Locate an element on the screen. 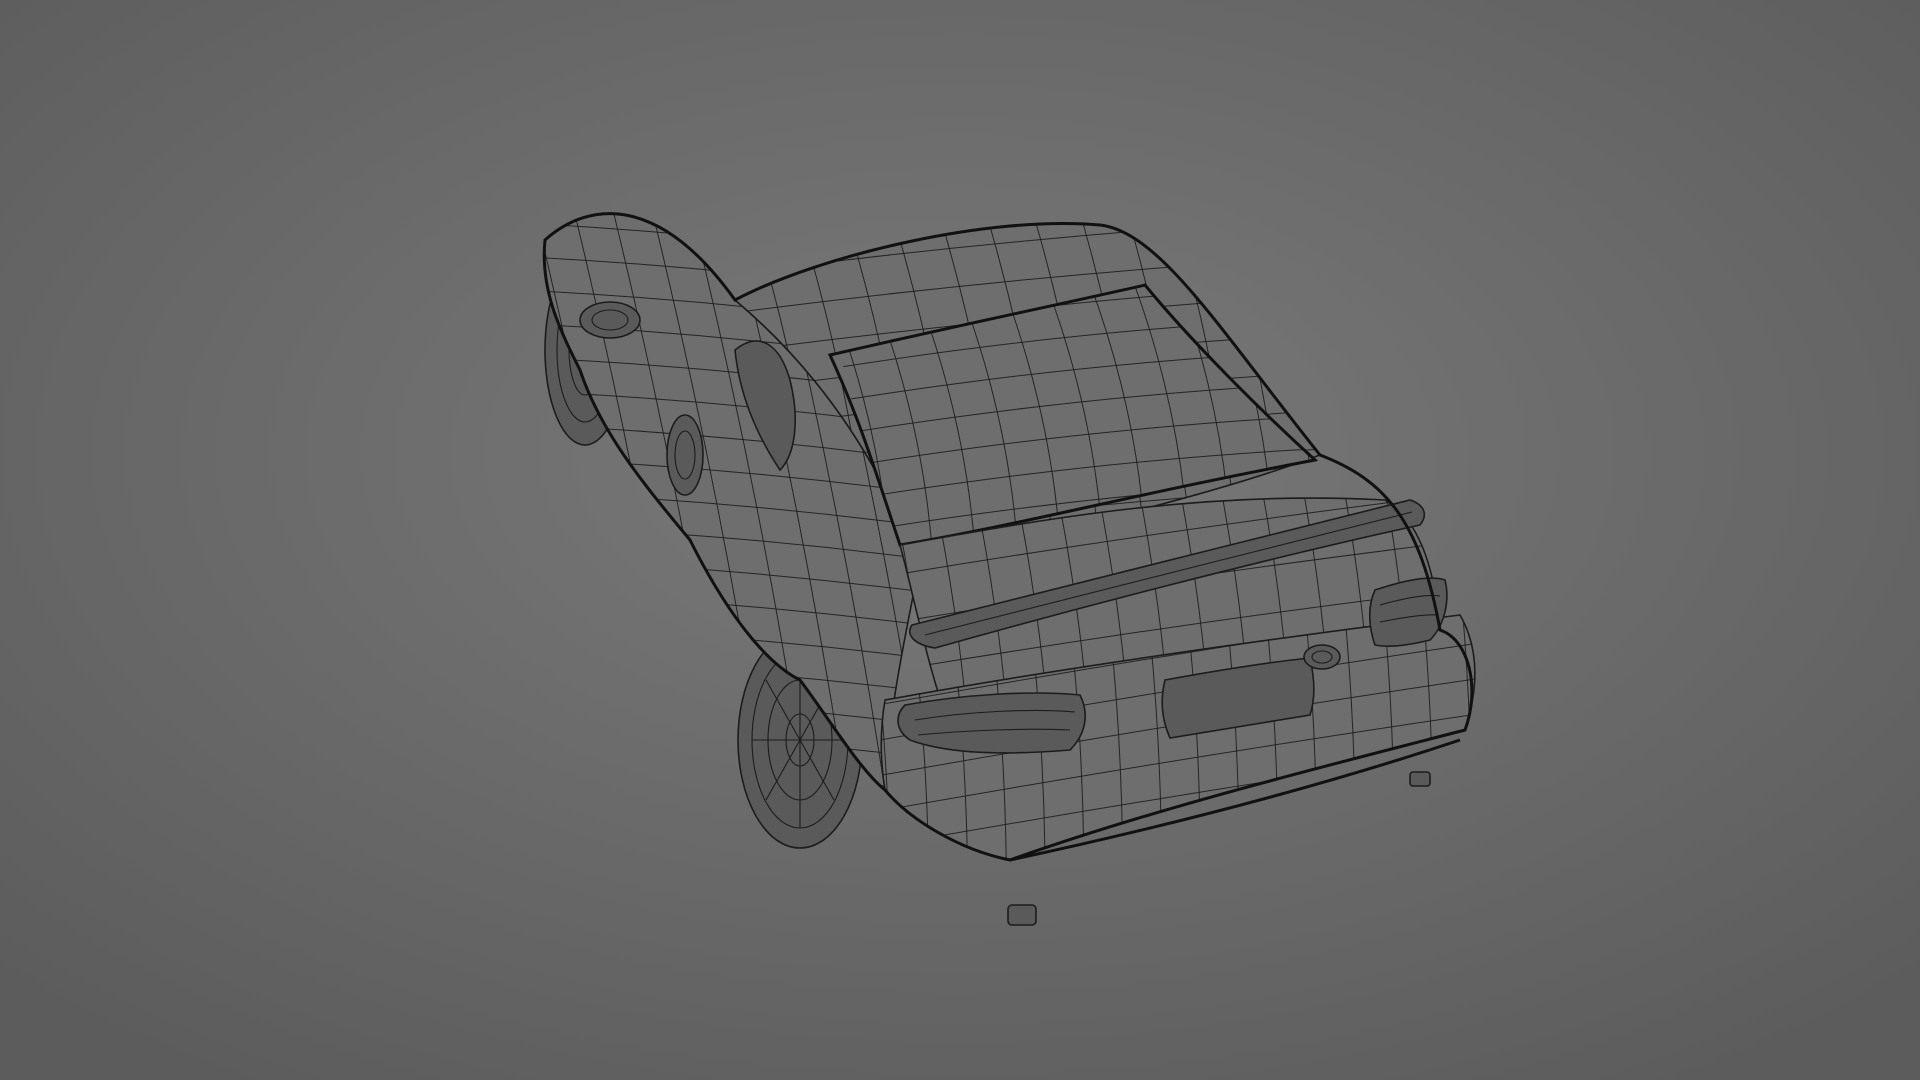 The image size is (1920, 1080). tail-light-left is located at coordinates (991, 723).